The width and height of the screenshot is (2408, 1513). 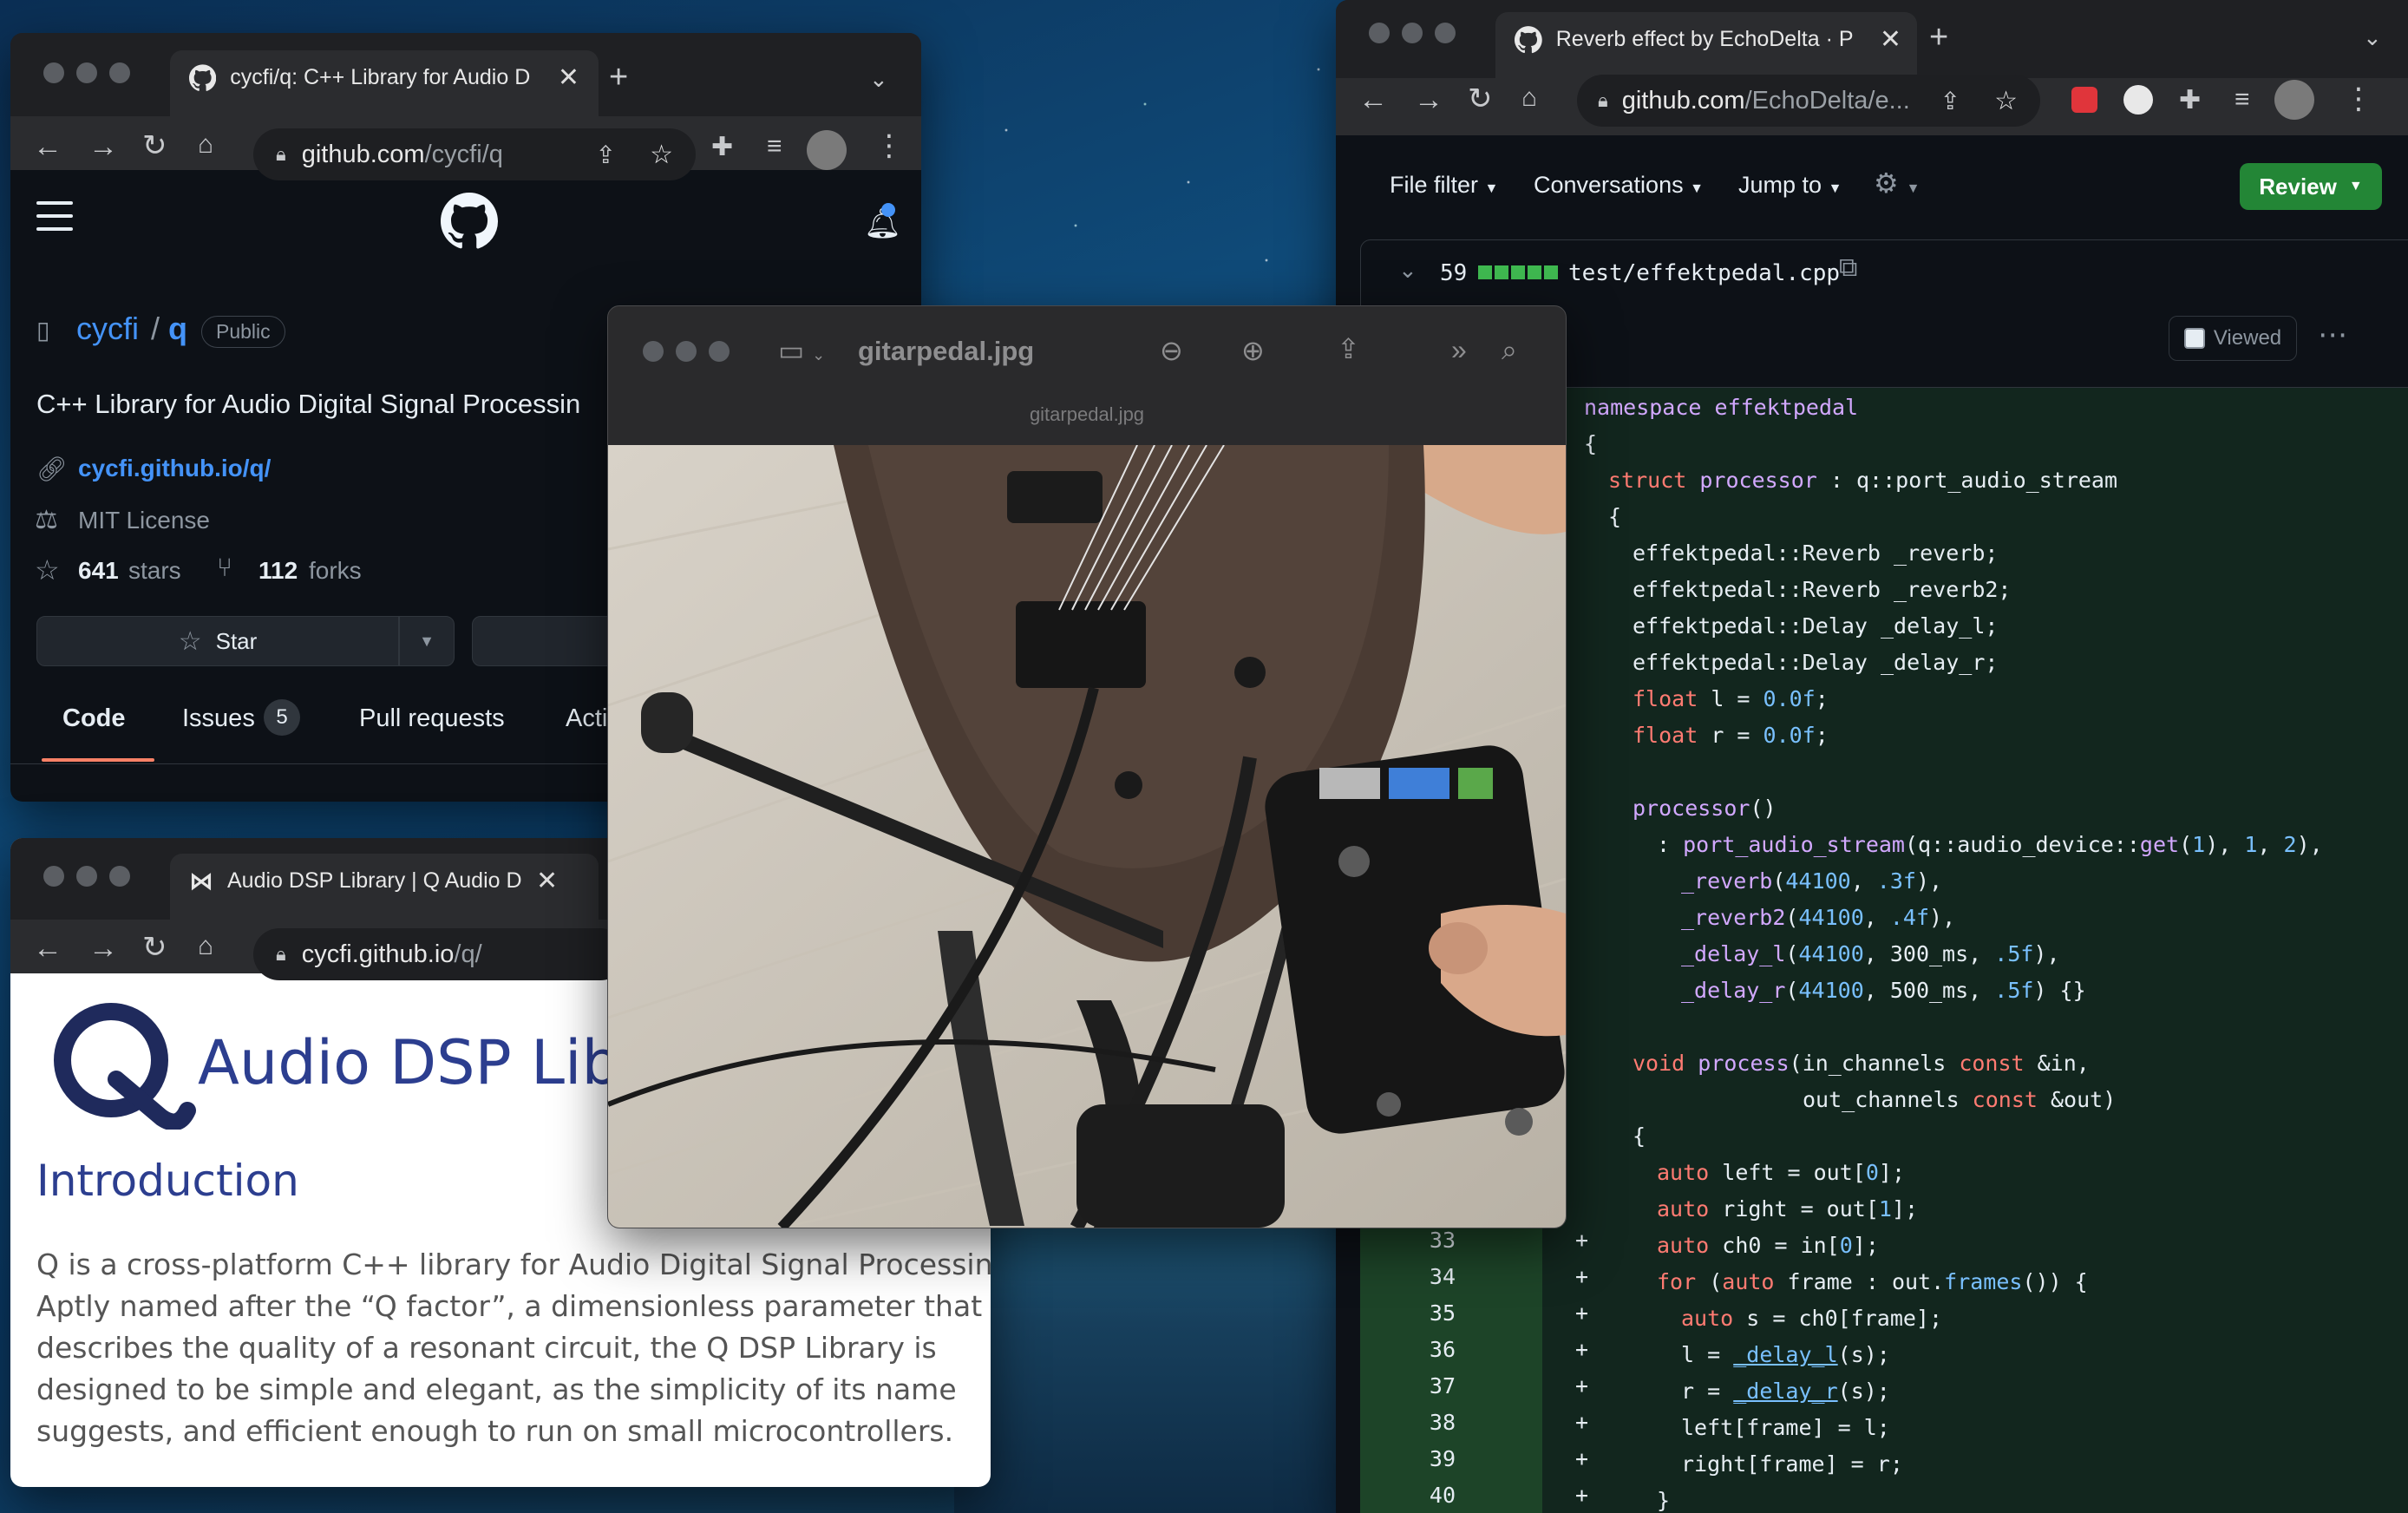 What do you see at coordinates (2233, 338) in the screenshot?
I see `viewed-checkbox-button: Viewed` at bounding box center [2233, 338].